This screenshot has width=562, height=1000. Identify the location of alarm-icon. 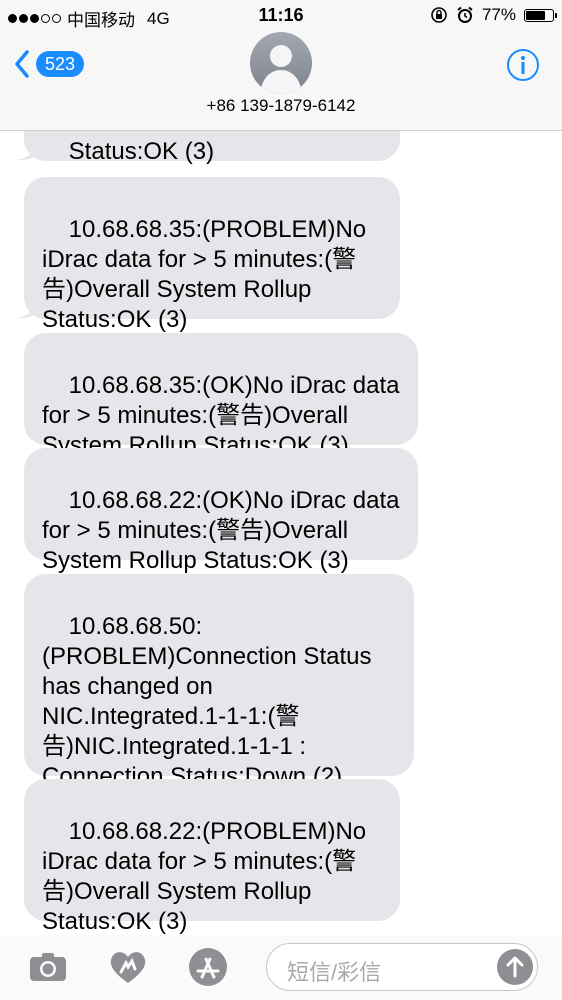
(465, 14).